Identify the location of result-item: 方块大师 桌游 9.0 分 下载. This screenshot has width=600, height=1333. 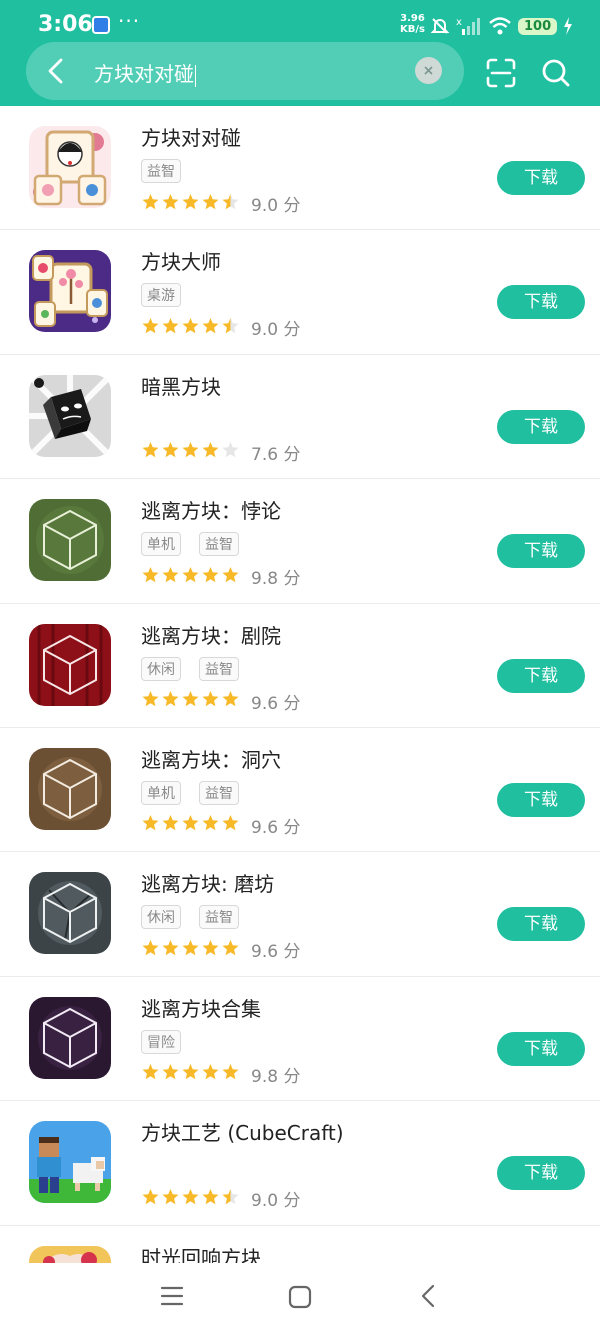
(300, 292).